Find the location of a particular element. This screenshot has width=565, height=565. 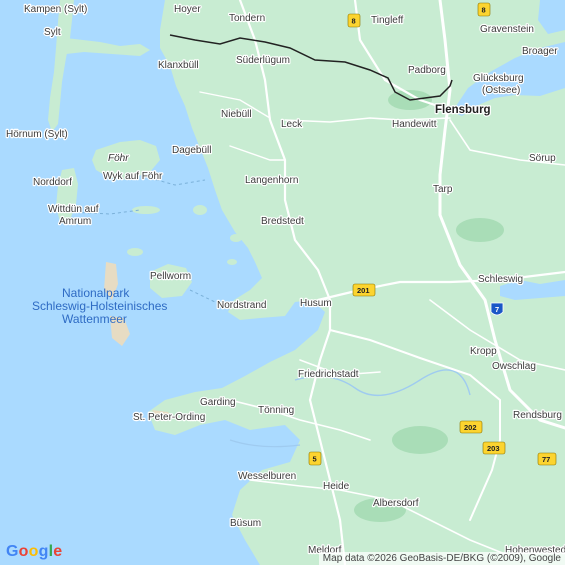

label-husum: Husum is located at coordinates (316, 303).